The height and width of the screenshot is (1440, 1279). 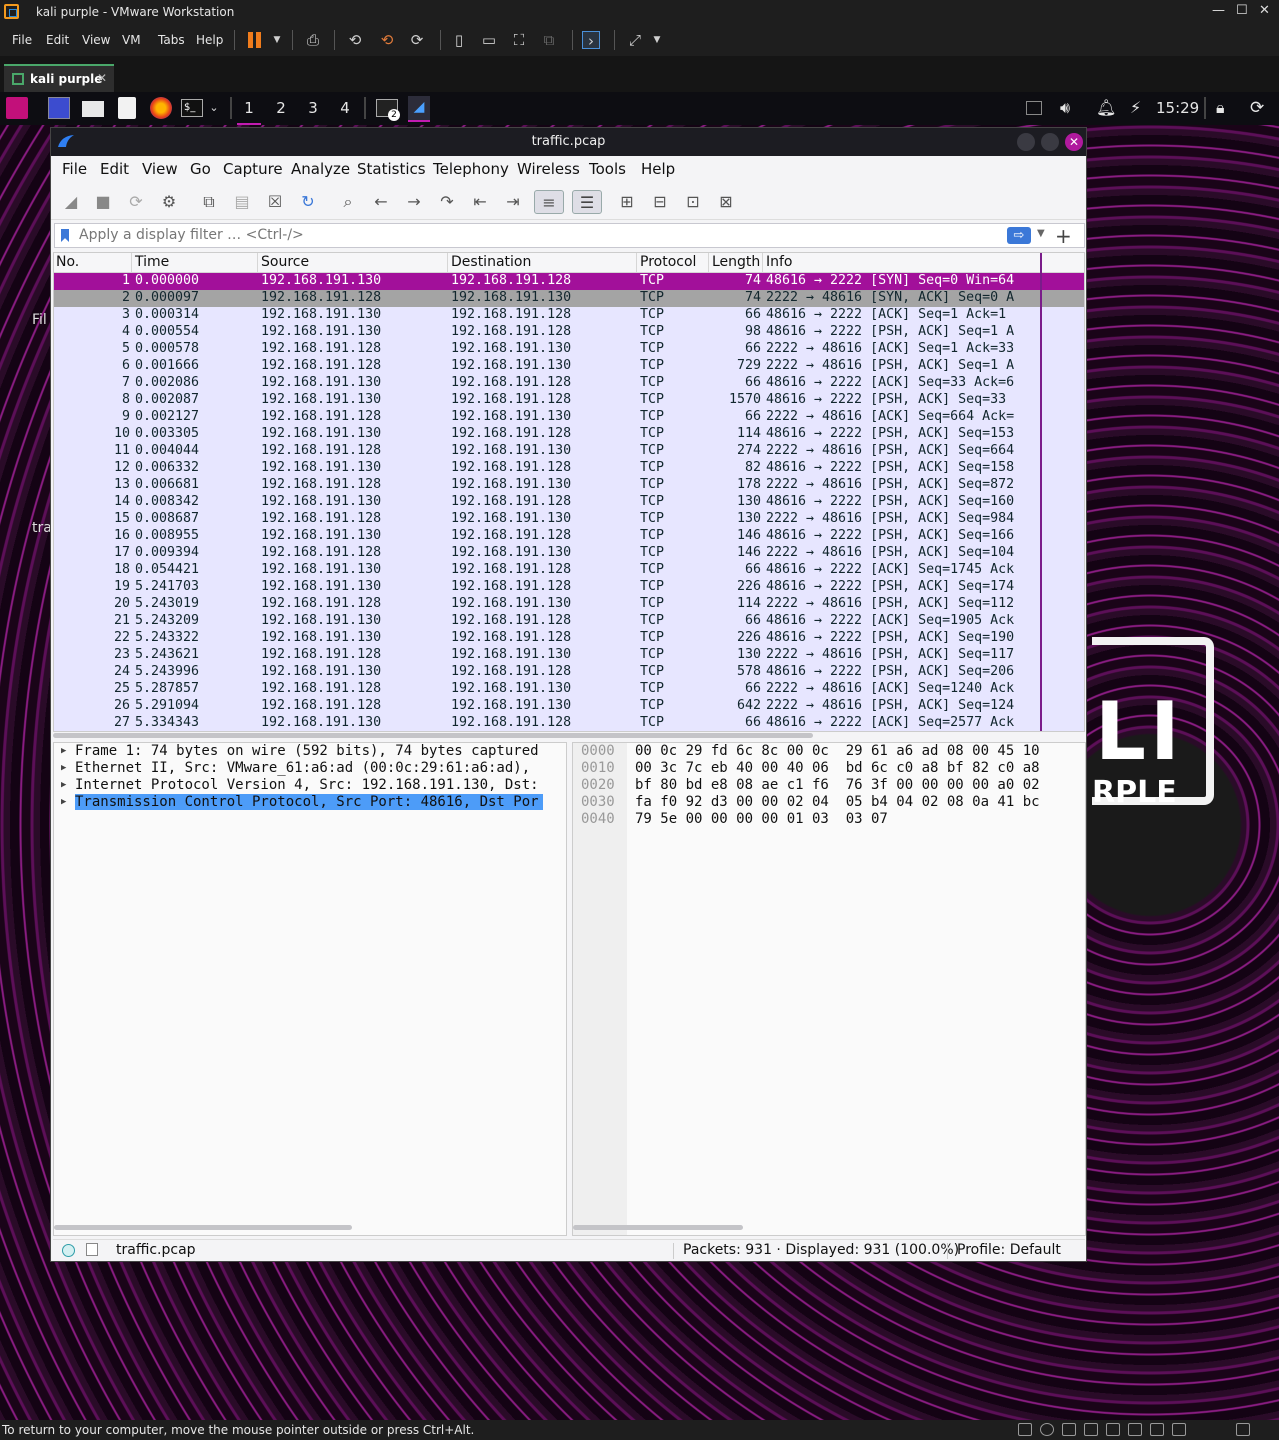 I want to click on filter-dropdown-icon: ▼, so click(x=1041, y=233).